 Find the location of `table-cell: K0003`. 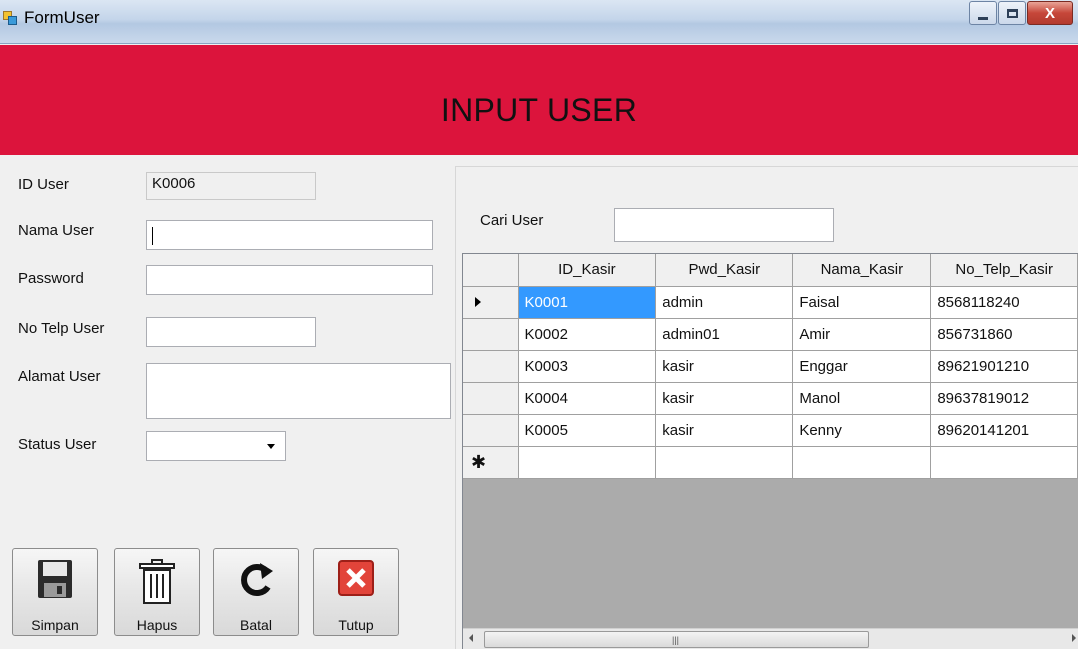

table-cell: K0003 is located at coordinates (587, 366).